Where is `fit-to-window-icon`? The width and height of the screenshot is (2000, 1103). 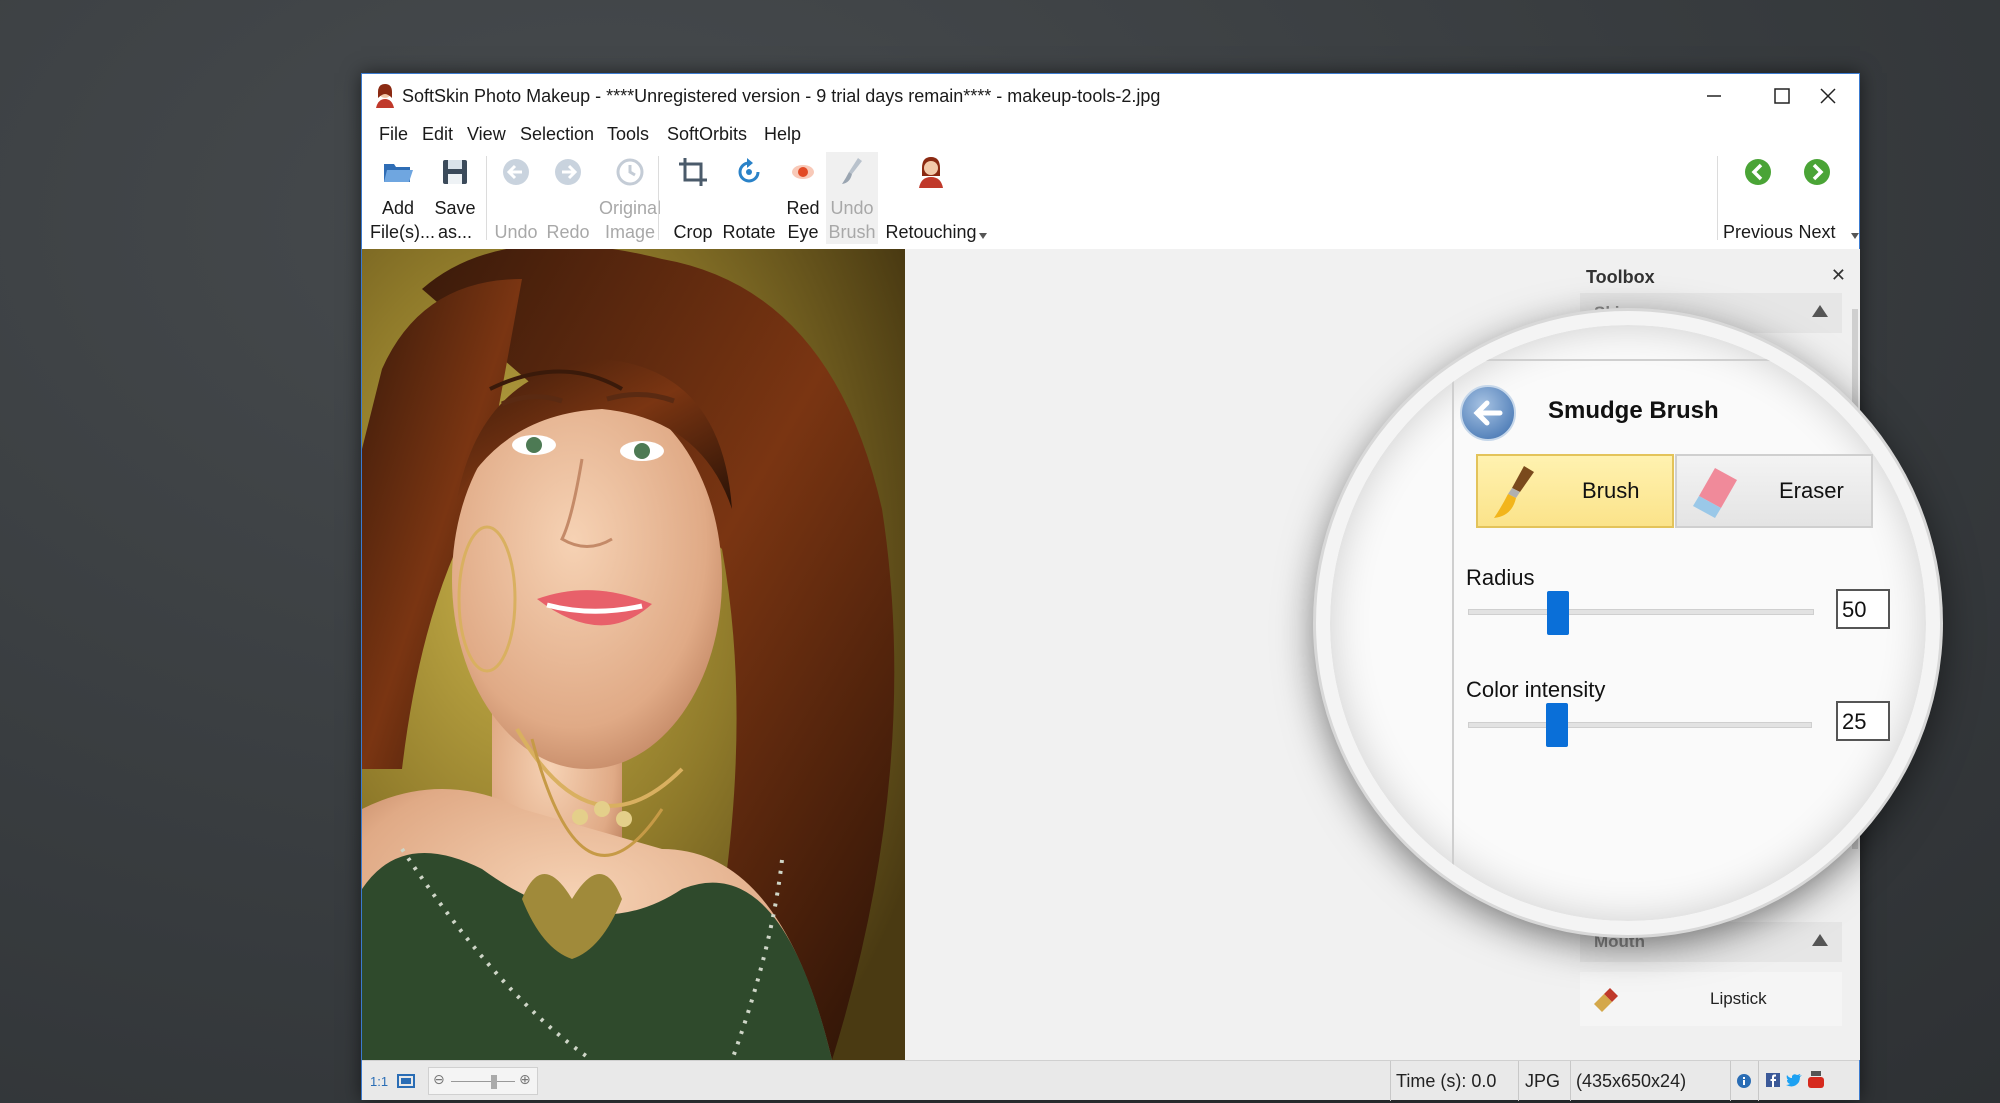
fit-to-window-icon is located at coordinates (406, 1081).